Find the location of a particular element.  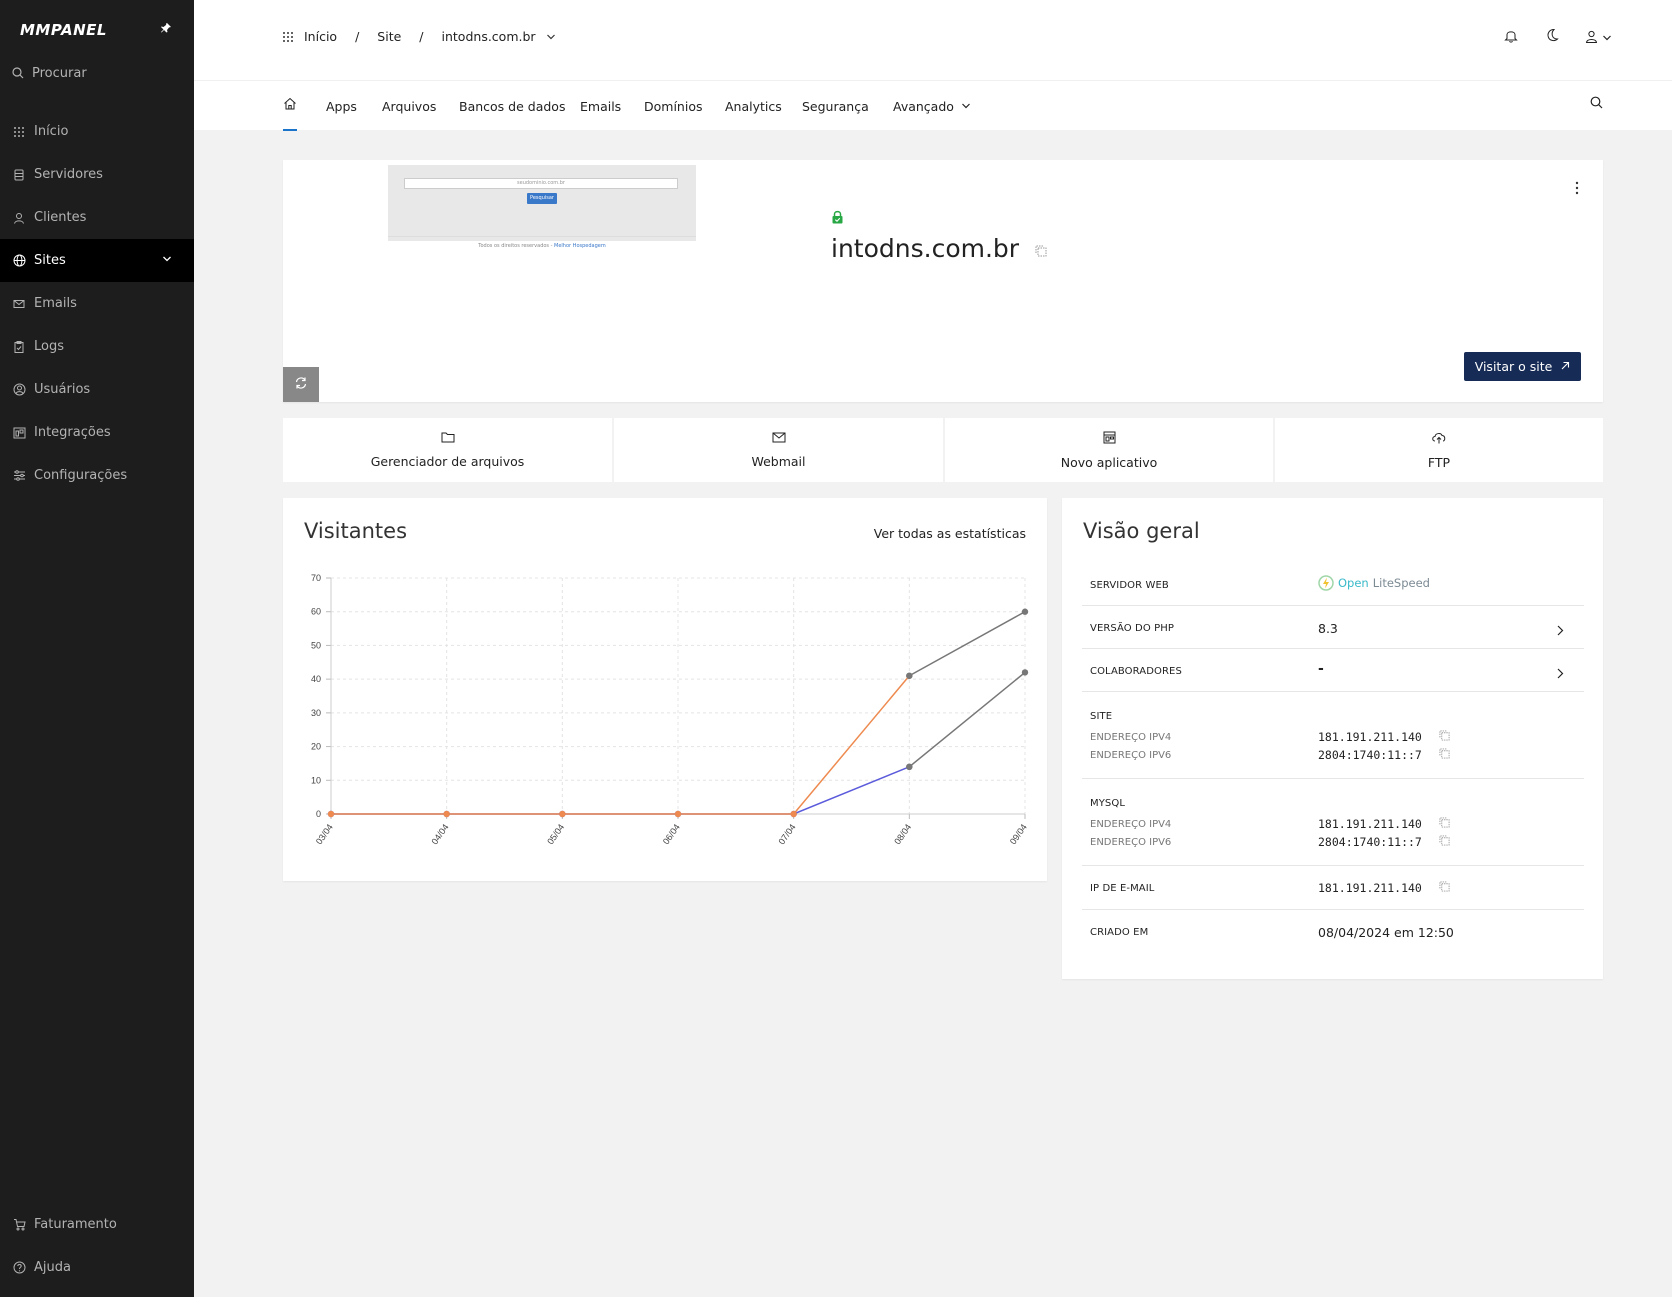

sidebar-item-logs: Logs is located at coordinates (97, 346).